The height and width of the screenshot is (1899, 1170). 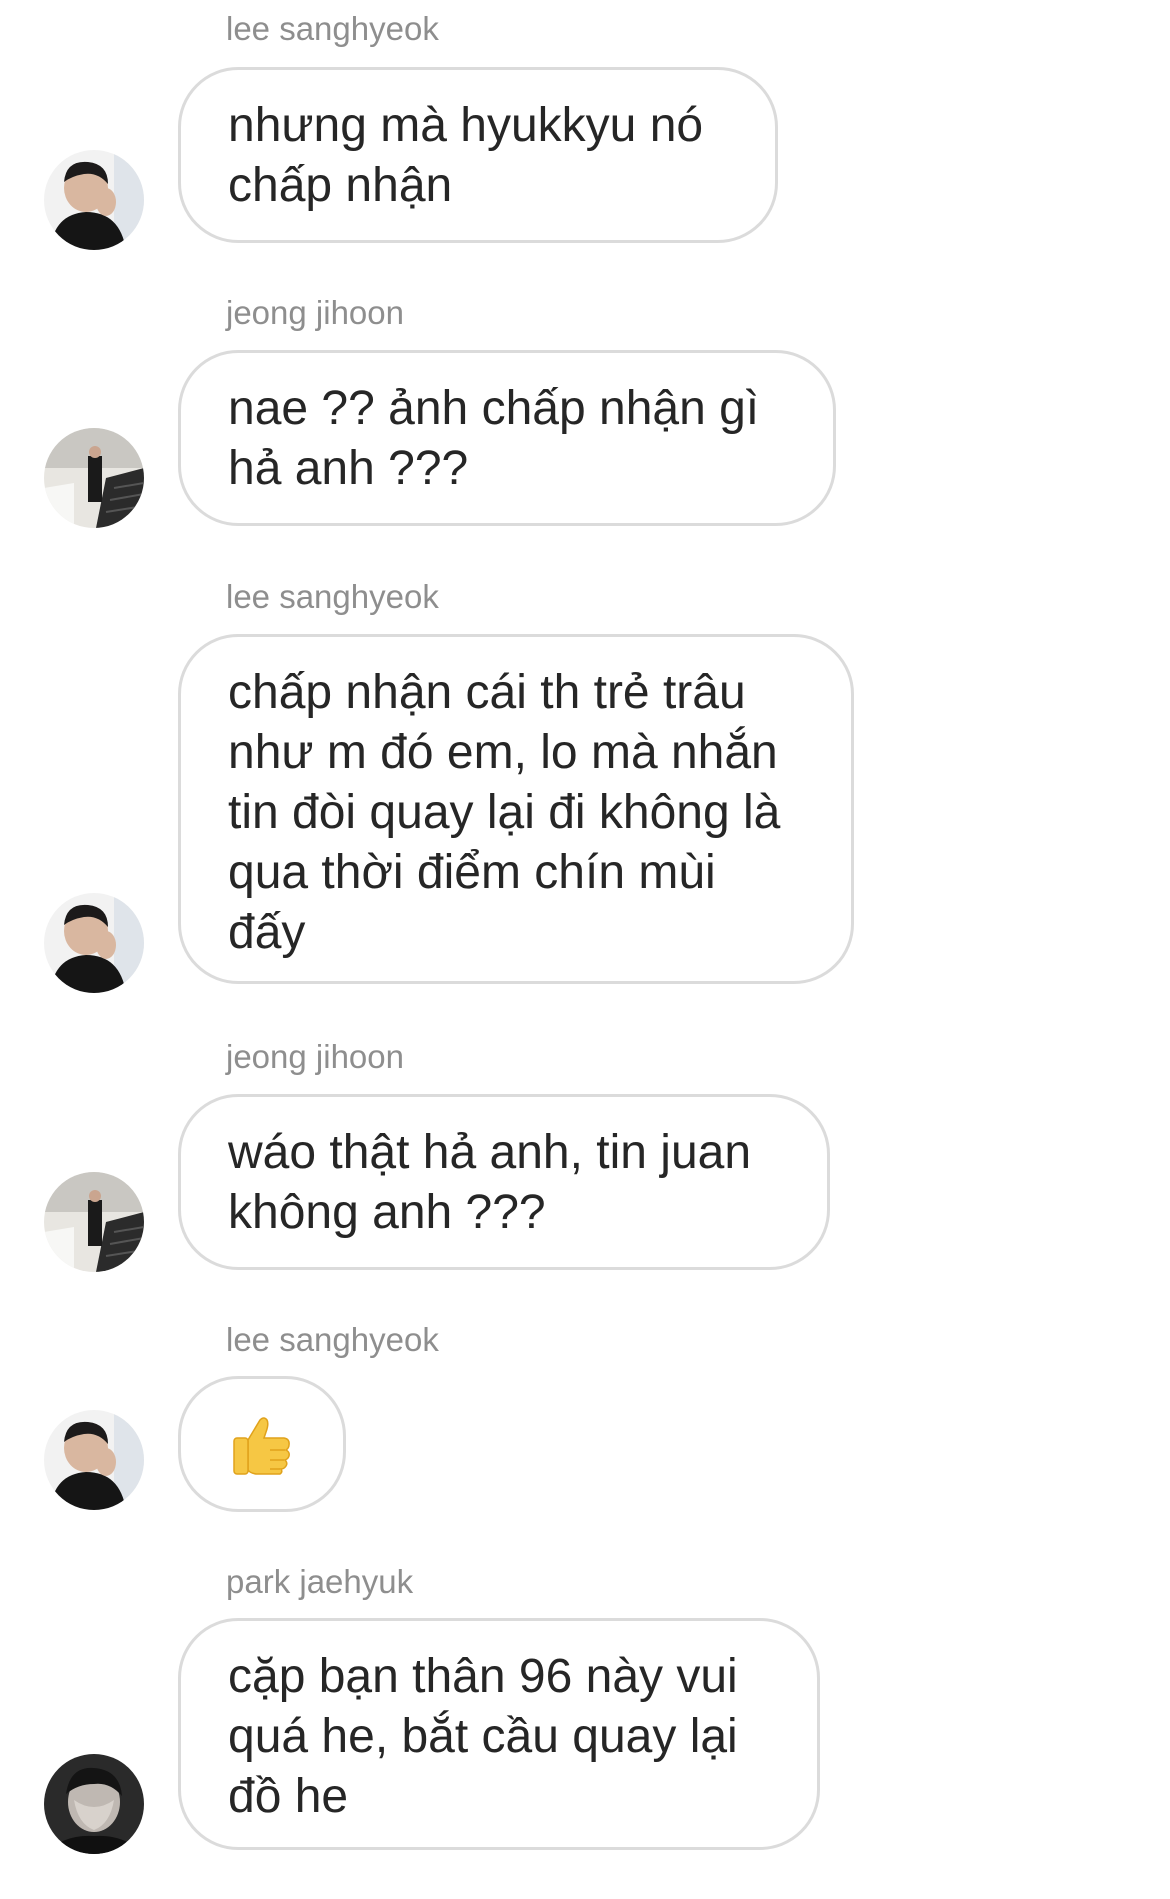 I want to click on sender-name: park jaehyuk, so click(x=320, y=1581).